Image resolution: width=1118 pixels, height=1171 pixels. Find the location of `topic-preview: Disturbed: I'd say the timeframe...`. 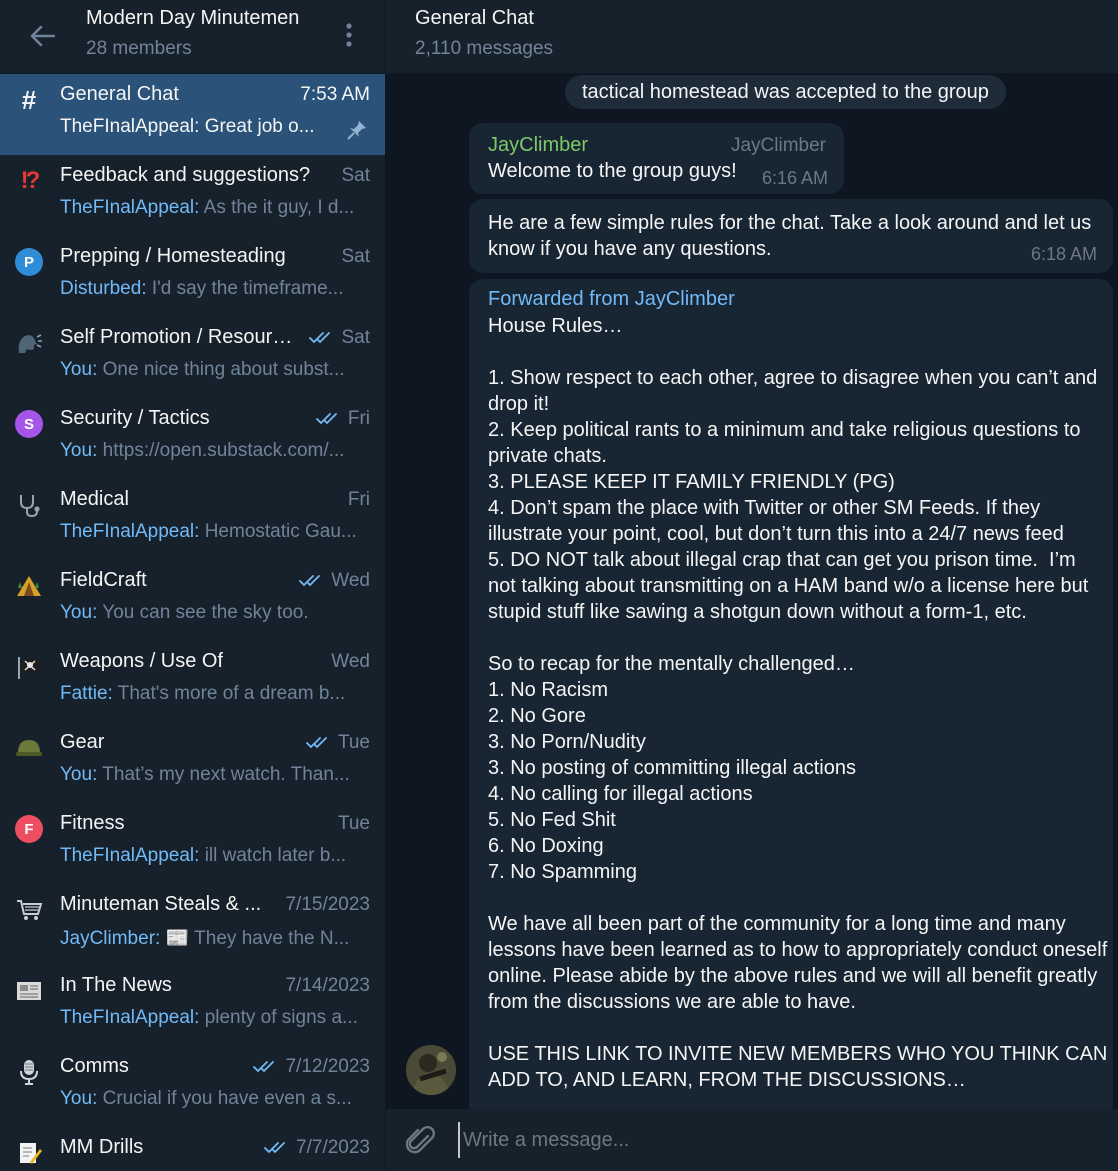

topic-preview: Disturbed: I'd say the timeframe... is located at coordinates (215, 289).